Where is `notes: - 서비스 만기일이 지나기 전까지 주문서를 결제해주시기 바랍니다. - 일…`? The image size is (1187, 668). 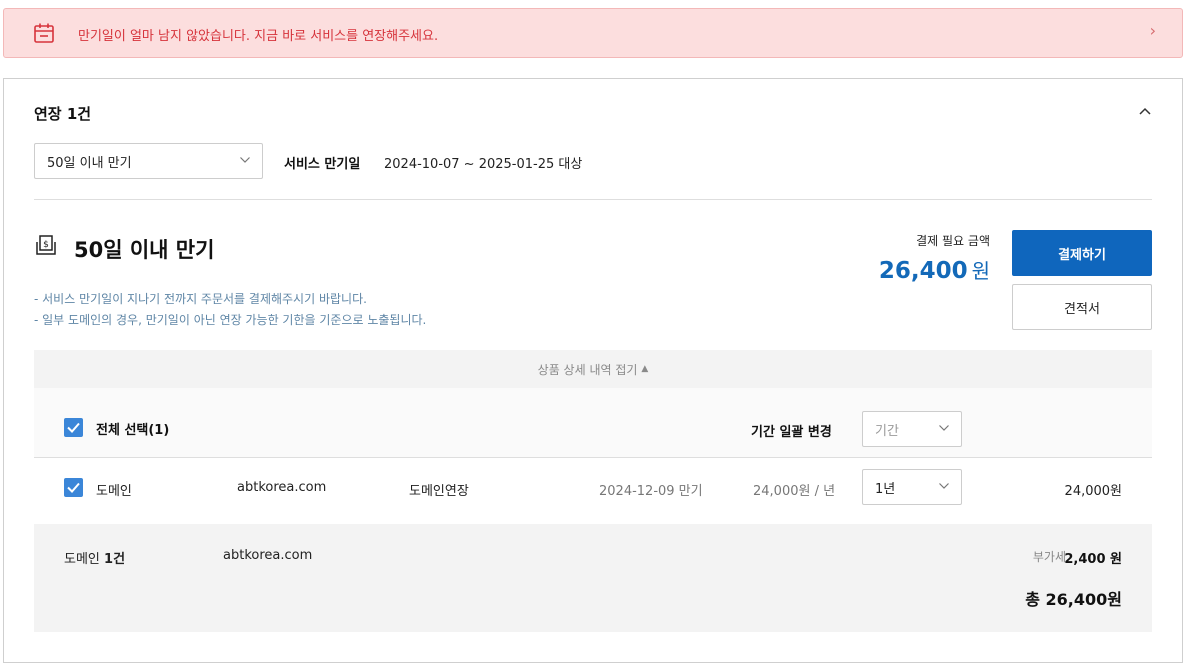 notes: - 서비스 만기일이 지나기 전까지 주문서를 결제해주시기 바랍니다. - 일… is located at coordinates (230, 310).